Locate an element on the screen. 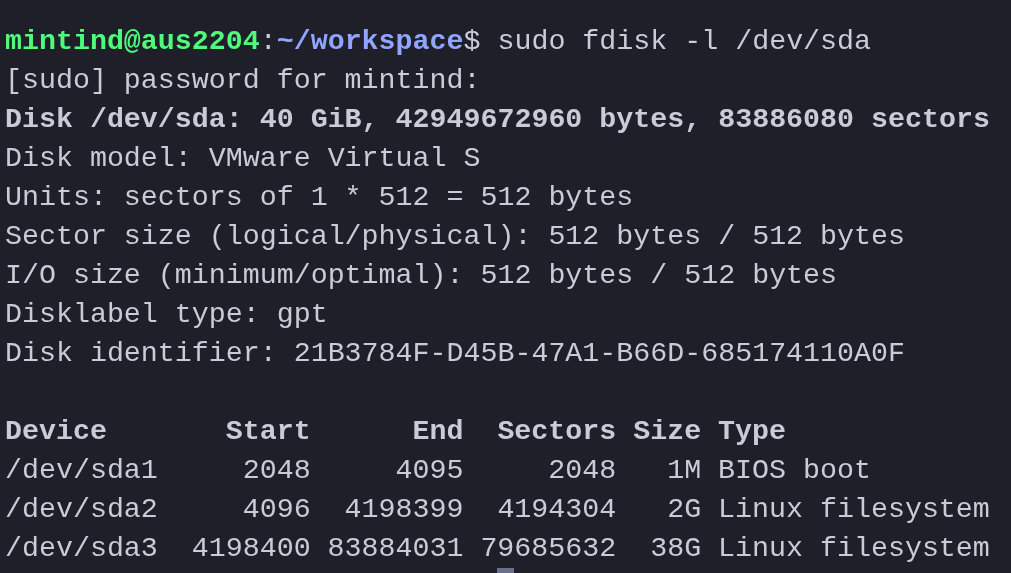  prompt-symbol: $ is located at coordinates (472, 41).